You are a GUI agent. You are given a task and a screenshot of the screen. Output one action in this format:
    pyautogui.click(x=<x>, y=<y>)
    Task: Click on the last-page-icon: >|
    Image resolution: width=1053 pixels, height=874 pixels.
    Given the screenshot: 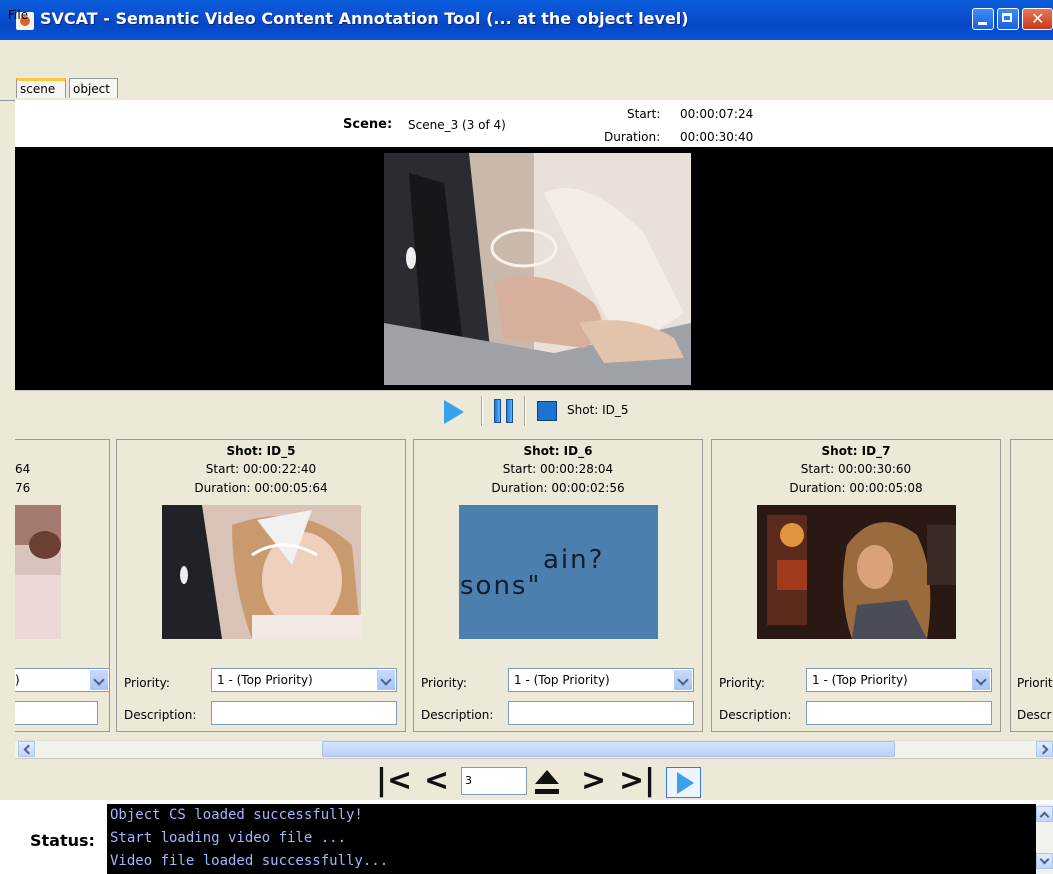 What is the action you would take?
    pyautogui.click(x=637, y=781)
    